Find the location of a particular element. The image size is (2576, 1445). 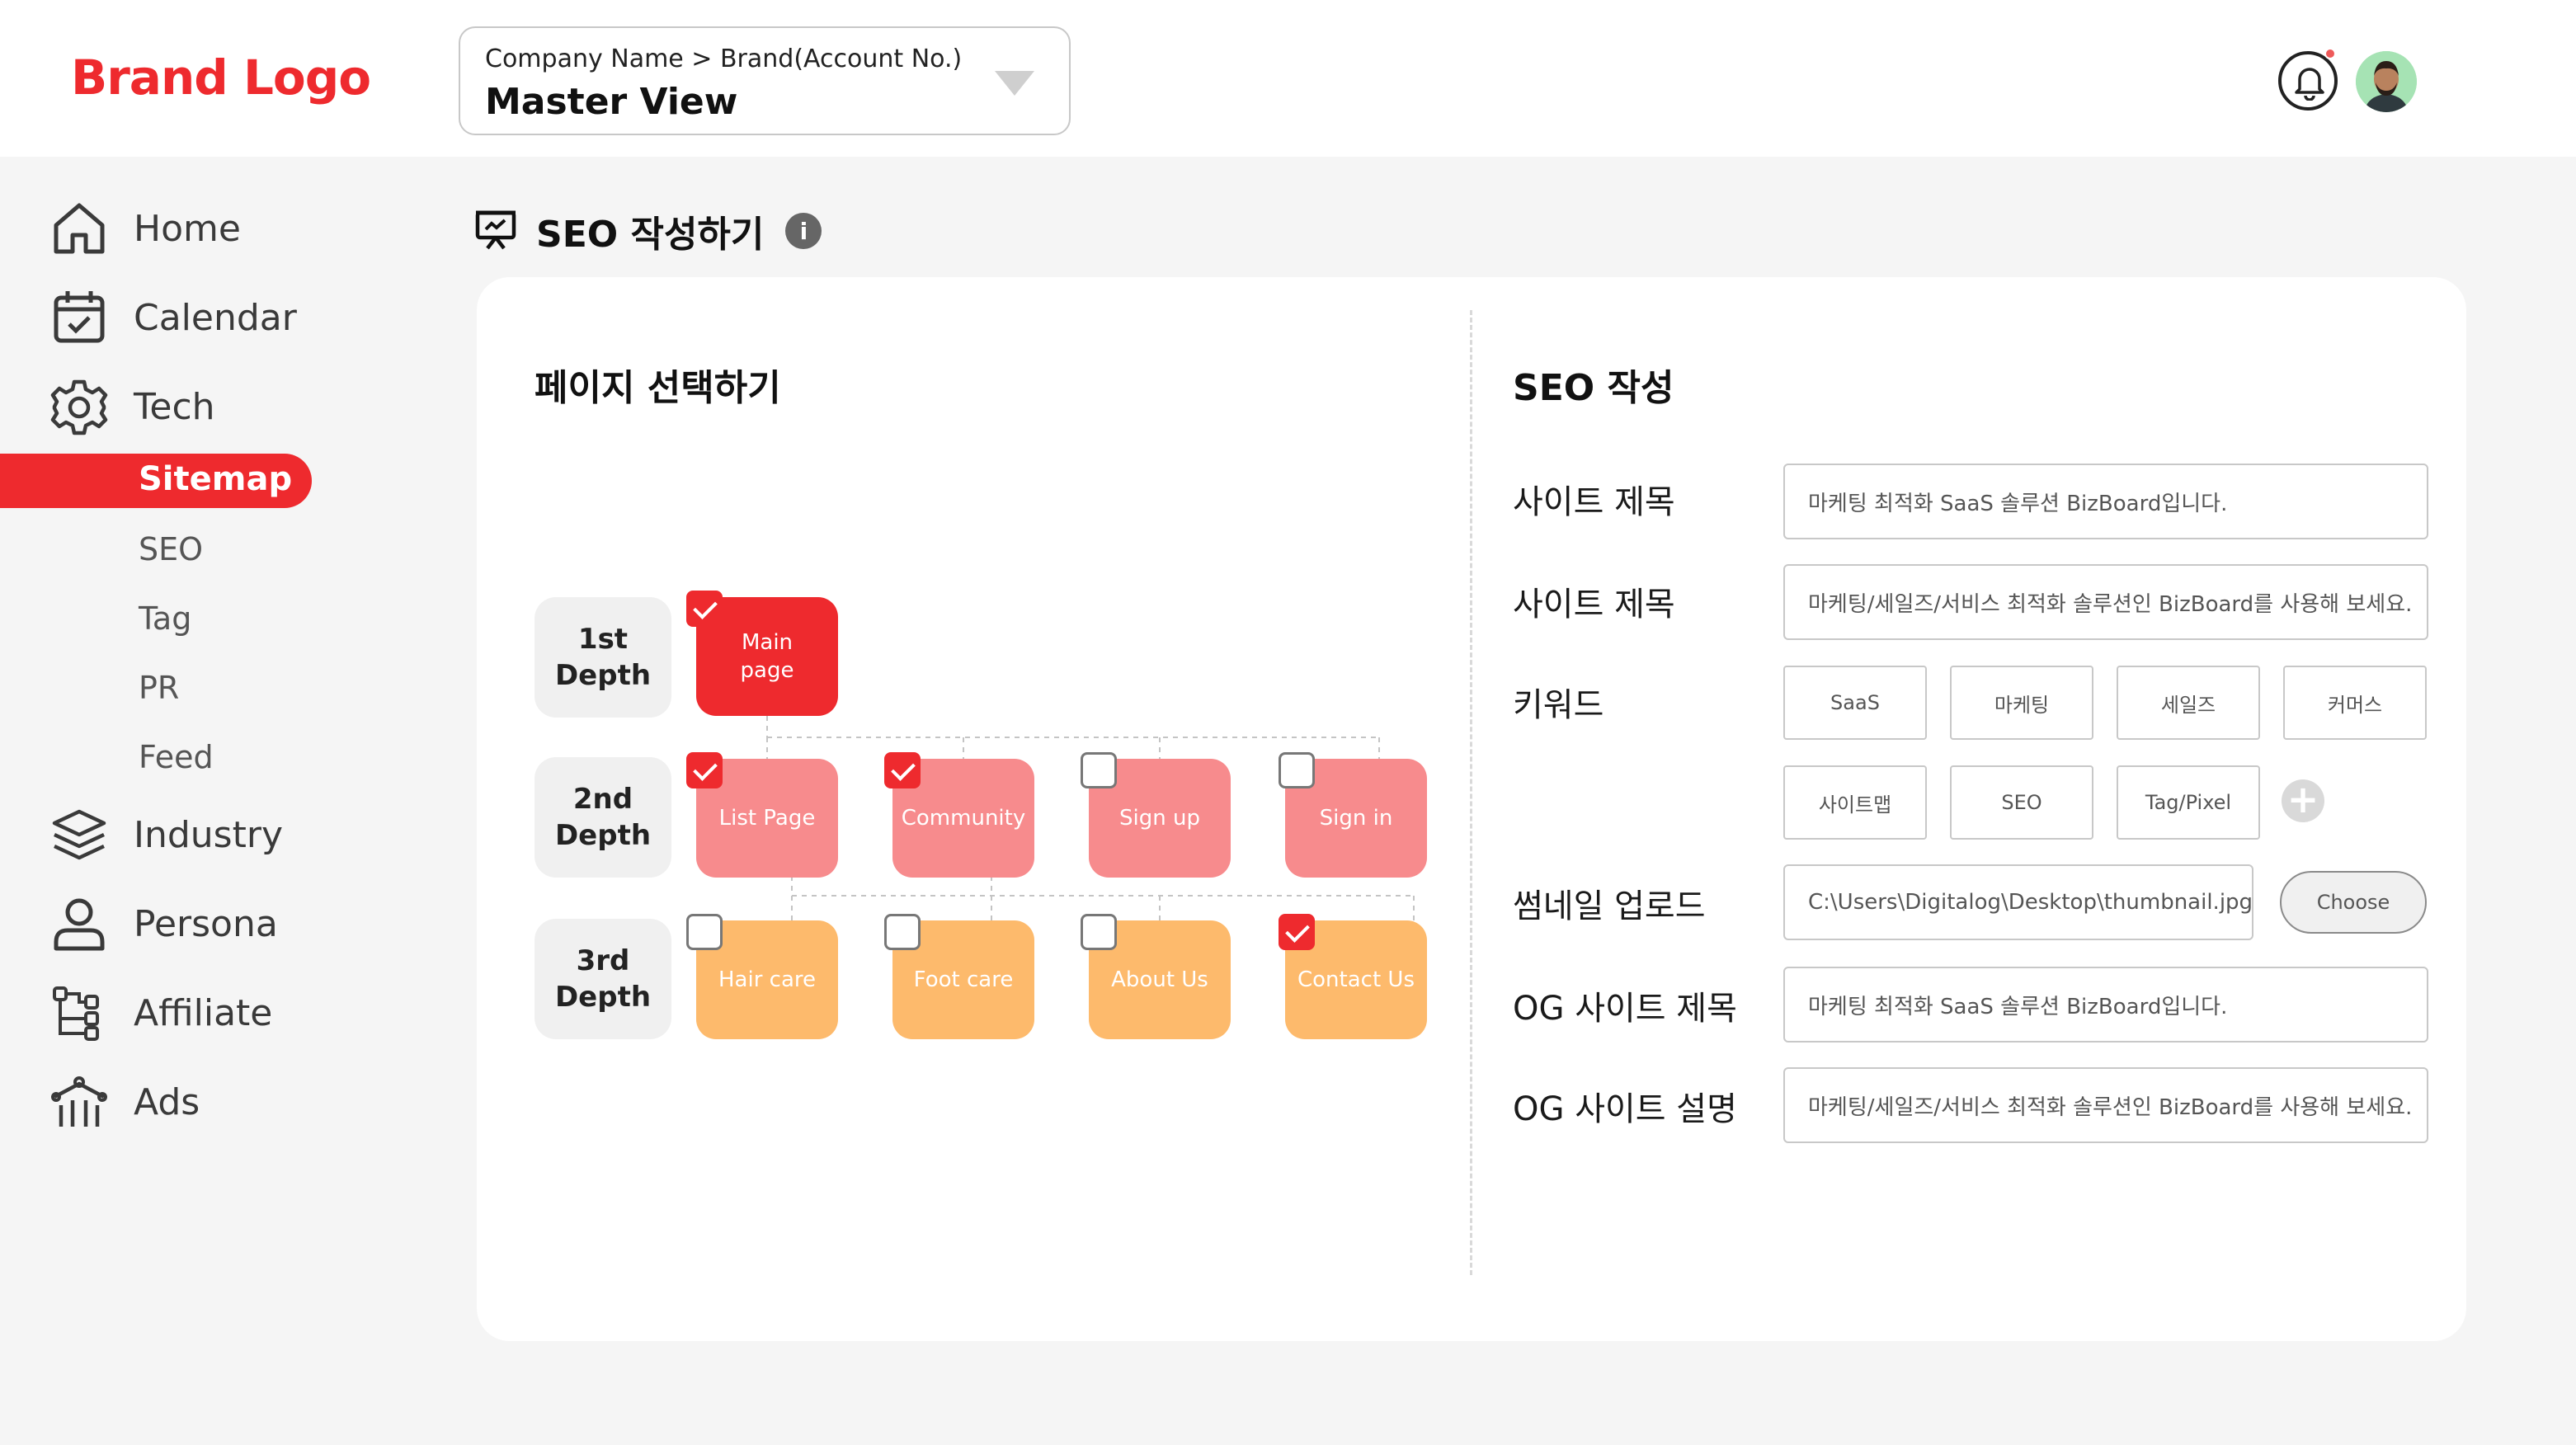

sitemap-checkbox-community is located at coordinates (902, 770).